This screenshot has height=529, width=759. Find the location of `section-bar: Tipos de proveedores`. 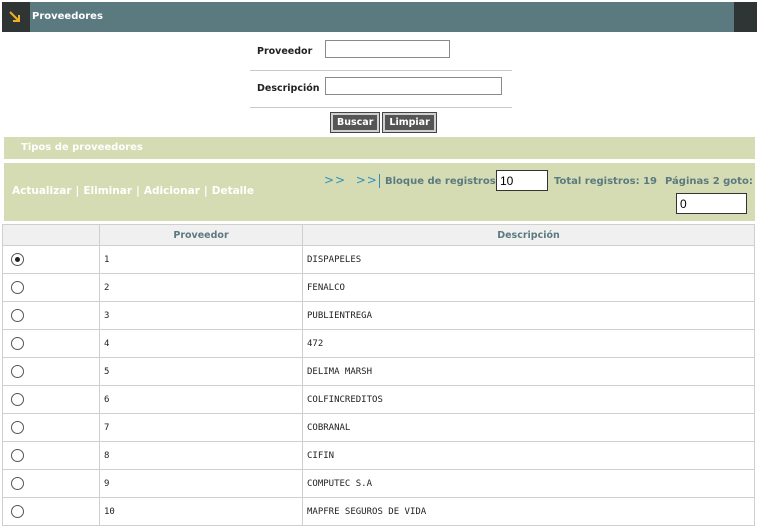

section-bar: Tipos de proveedores is located at coordinates (379, 148).